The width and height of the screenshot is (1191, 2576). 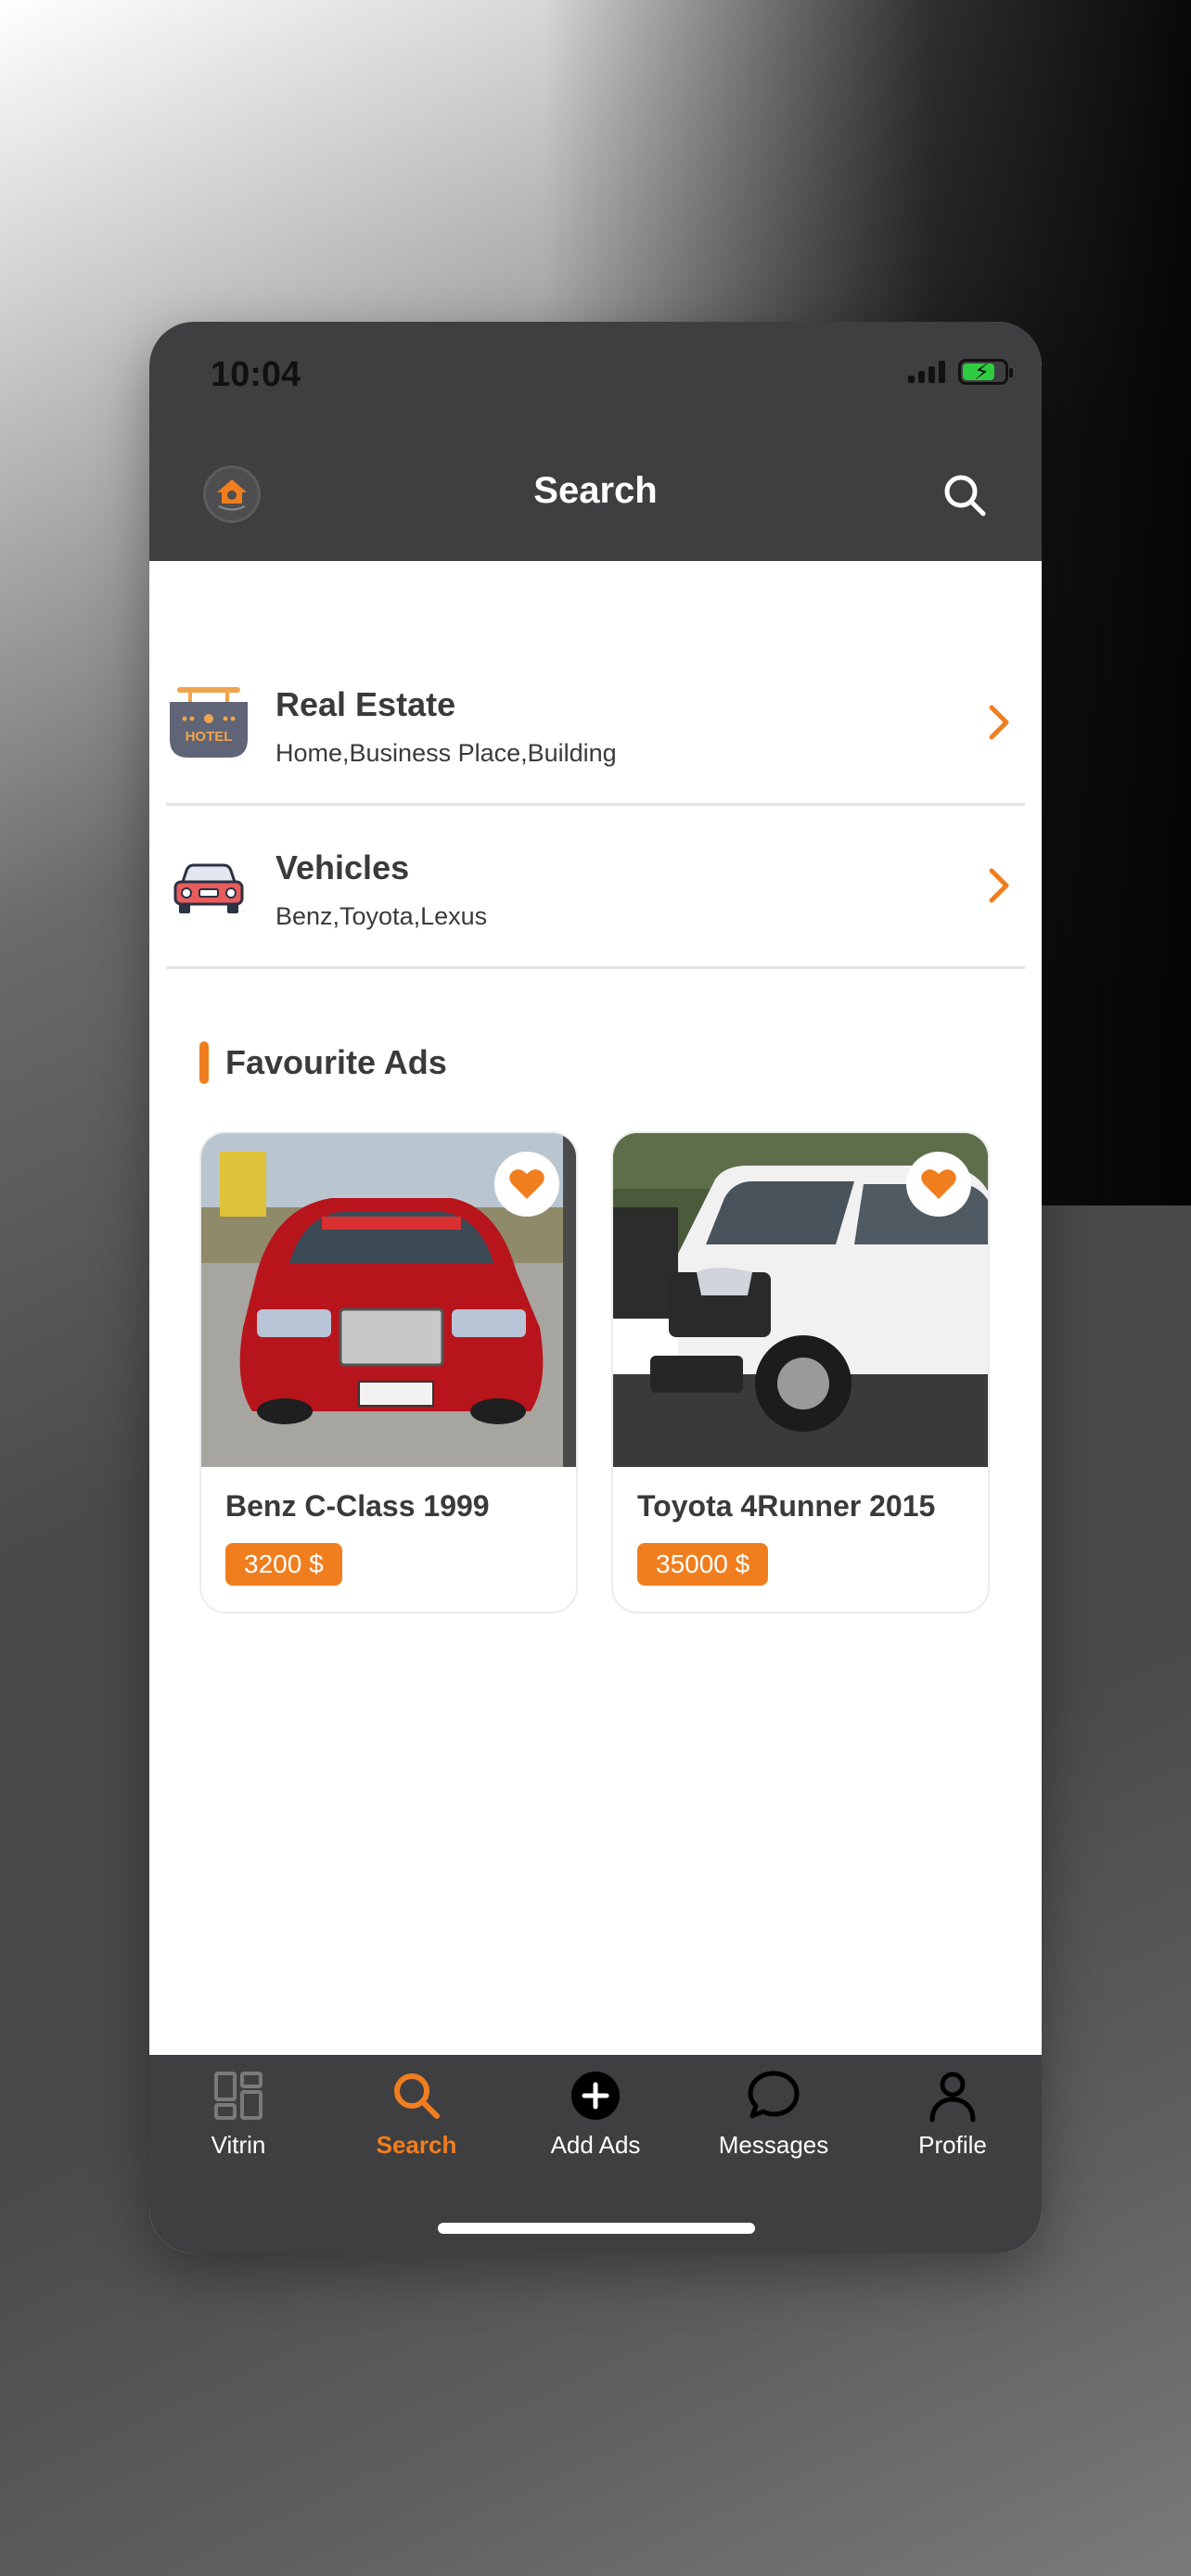 I want to click on category-subtitle: Home,Business Place,Building, so click(x=446, y=753).